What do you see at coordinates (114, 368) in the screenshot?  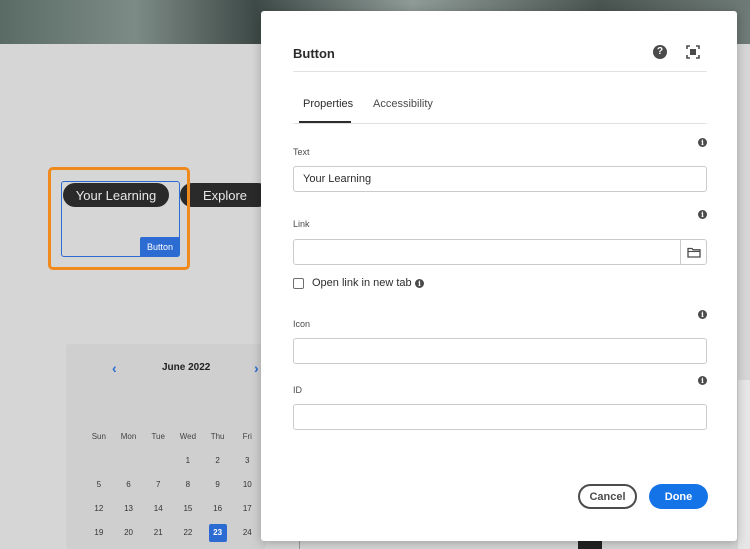 I see `chevron-left-icon: ‹` at bounding box center [114, 368].